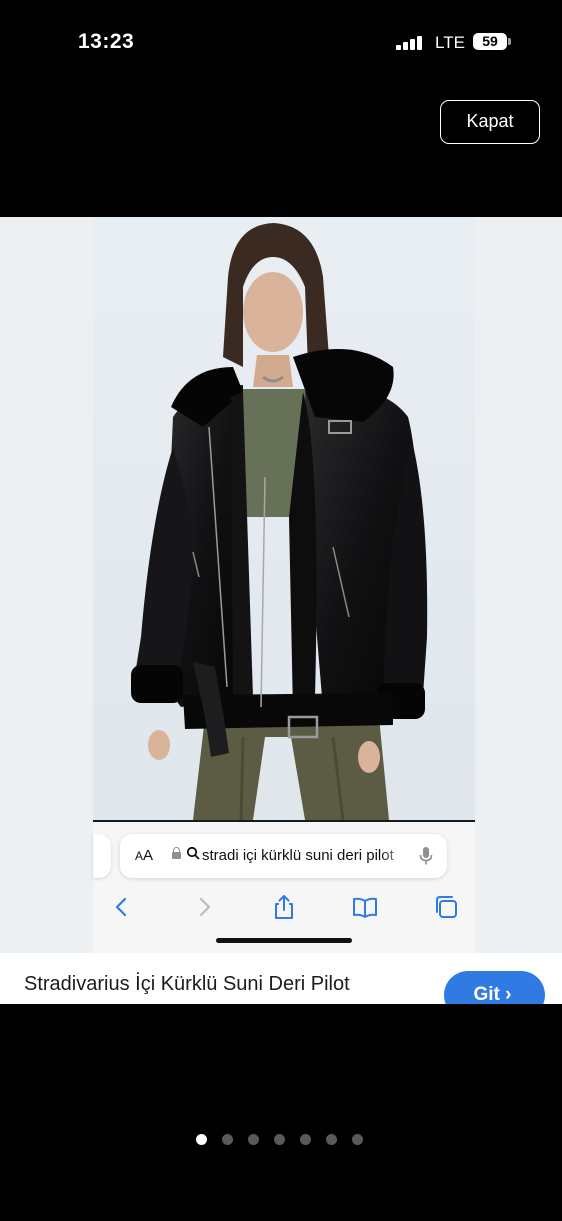  I want to click on status-bar: 13:23 LTE 59, so click(281, 40).